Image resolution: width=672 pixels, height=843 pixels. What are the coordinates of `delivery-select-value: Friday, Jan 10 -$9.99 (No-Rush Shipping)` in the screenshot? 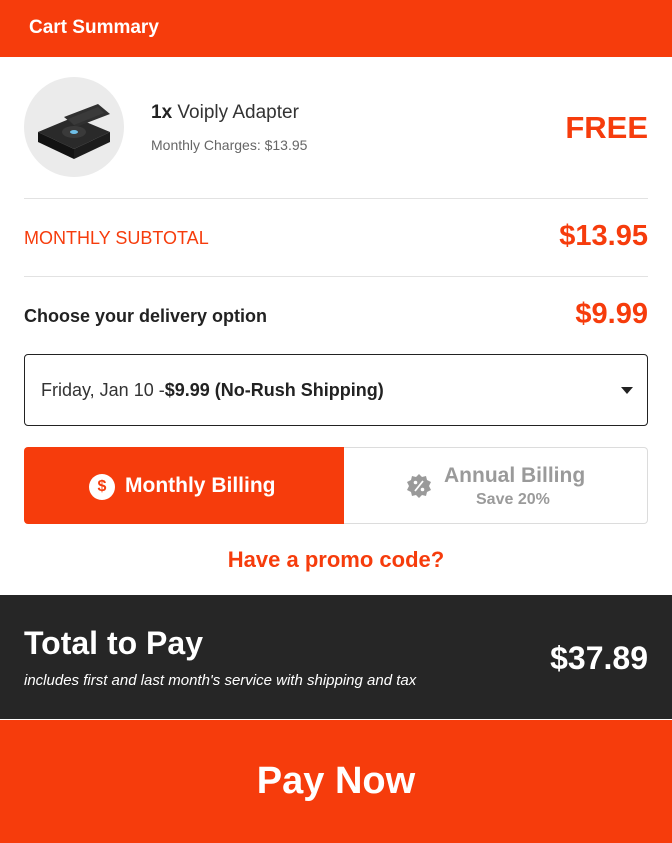 It's located at (212, 390).